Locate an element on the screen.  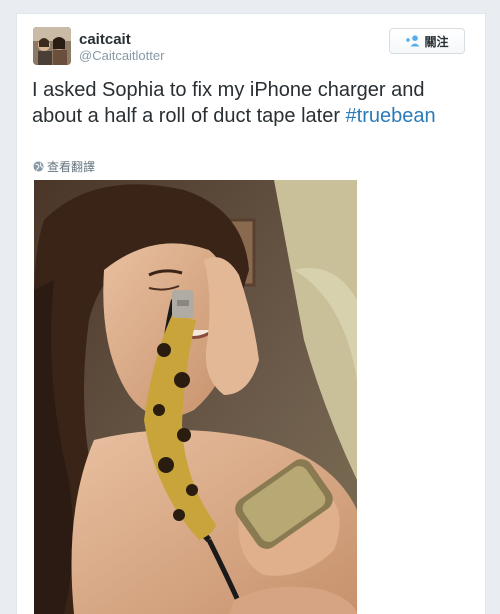
avatar-photo is located at coordinates (52, 46).